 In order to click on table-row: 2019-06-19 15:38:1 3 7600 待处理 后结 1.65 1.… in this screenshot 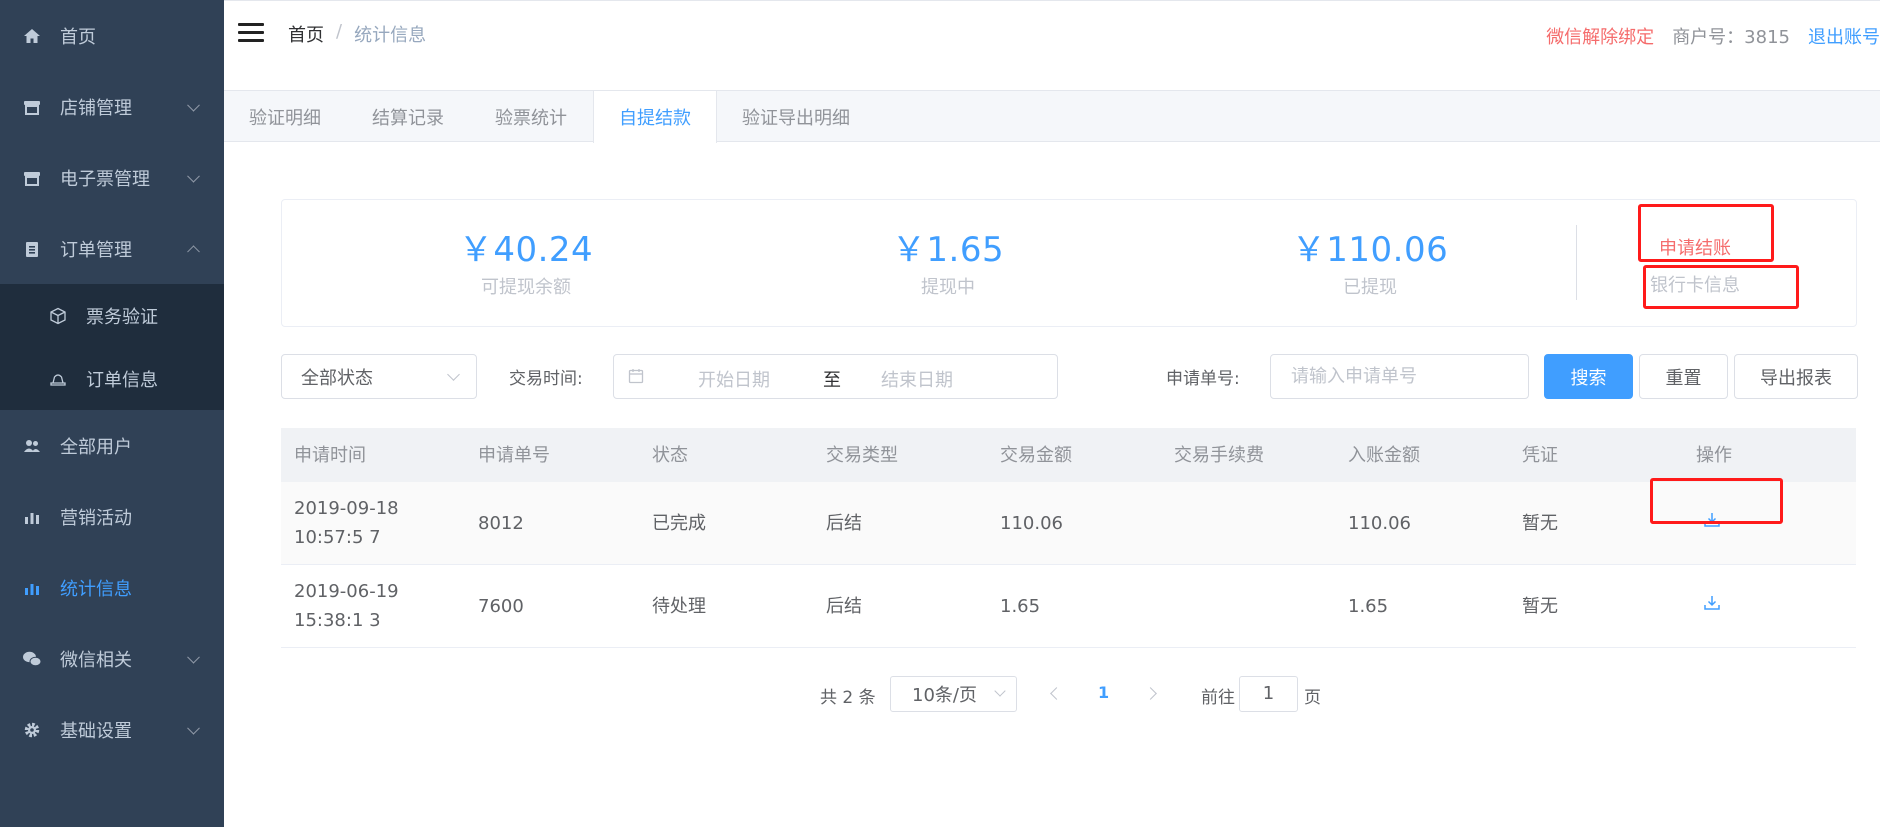, I will do `click(1068, 606)`.